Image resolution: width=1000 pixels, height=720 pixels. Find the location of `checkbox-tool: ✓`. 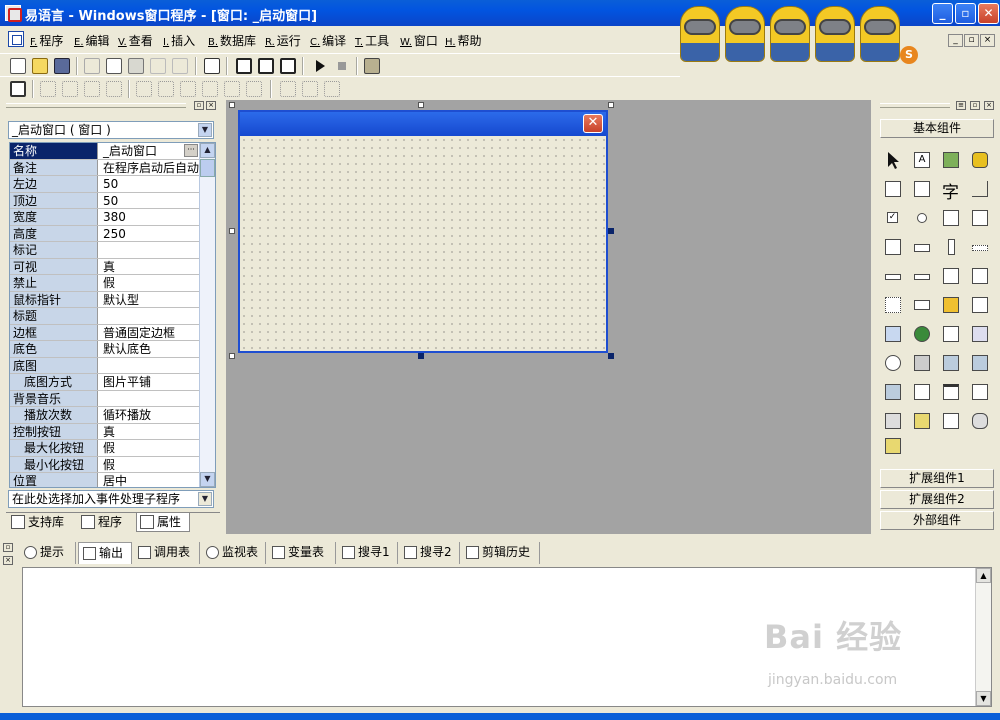

checkbox-tool: ✓ is located at coordinates (893, 218).